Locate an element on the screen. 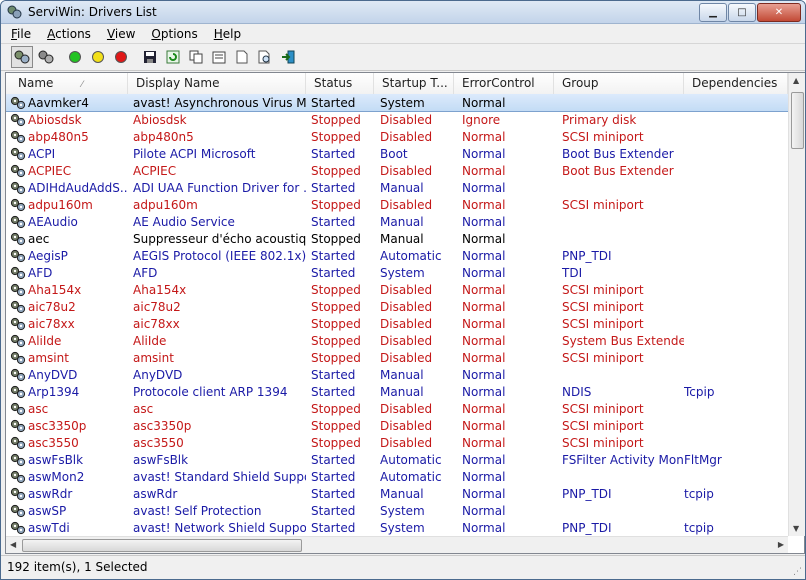 The image size is (806, 580). vertical-scroll-thumb is located at coordinates (797, 120).